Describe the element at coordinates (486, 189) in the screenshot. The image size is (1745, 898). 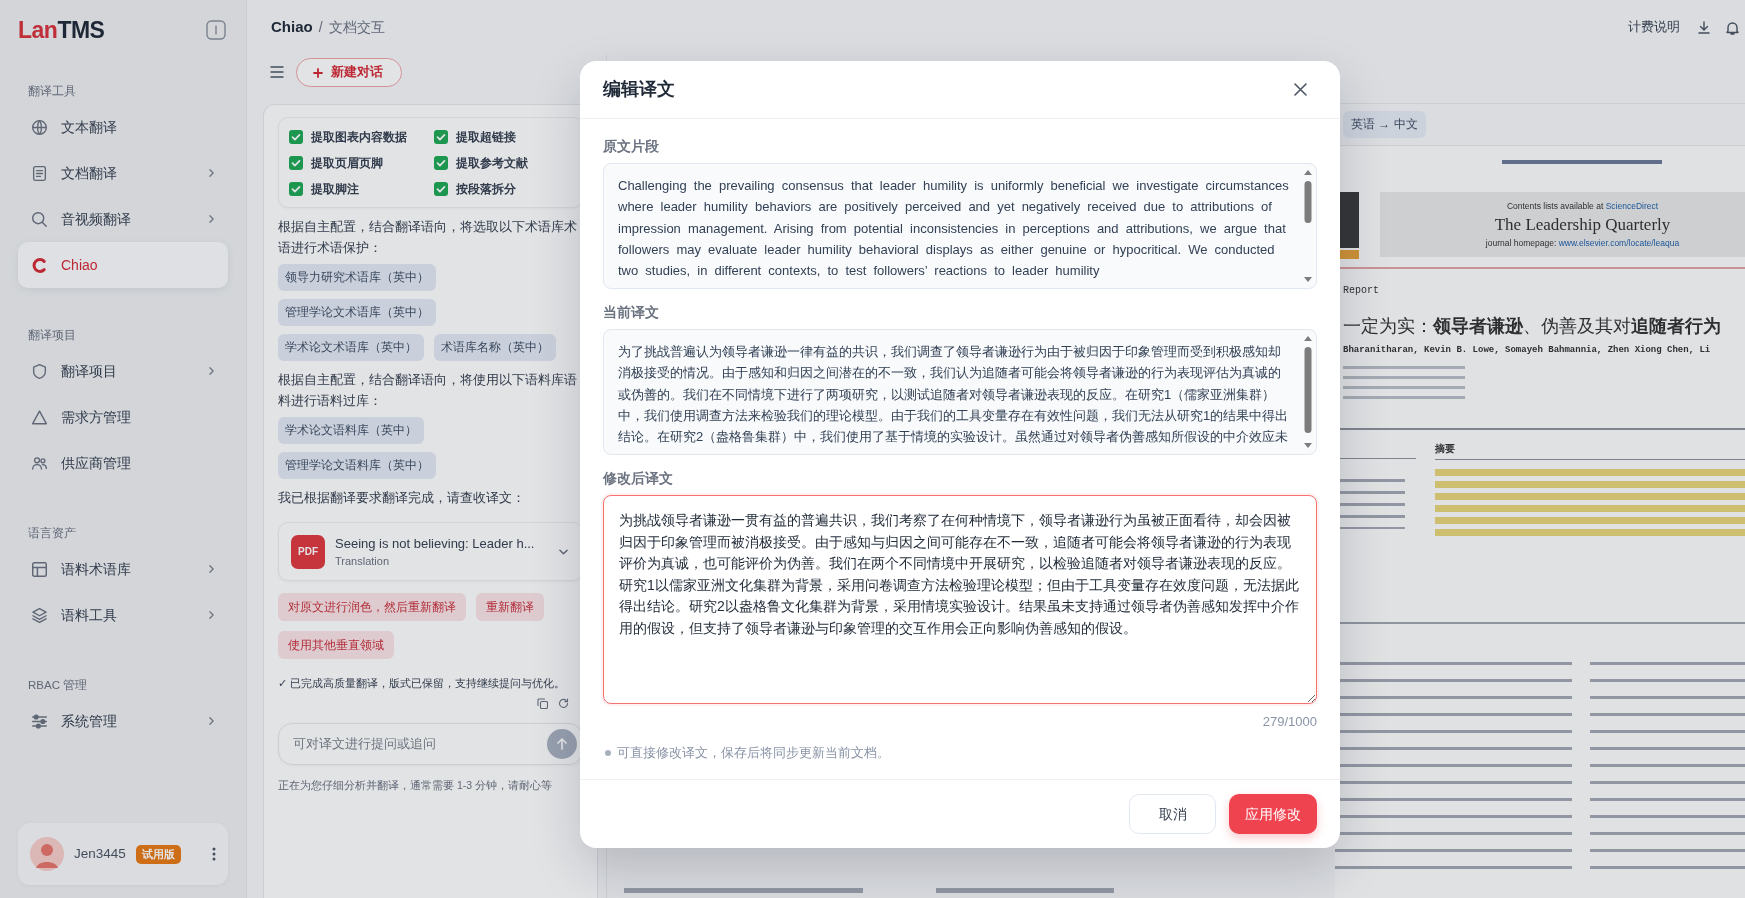
I see `option-label: 按段落拆分` at that location.